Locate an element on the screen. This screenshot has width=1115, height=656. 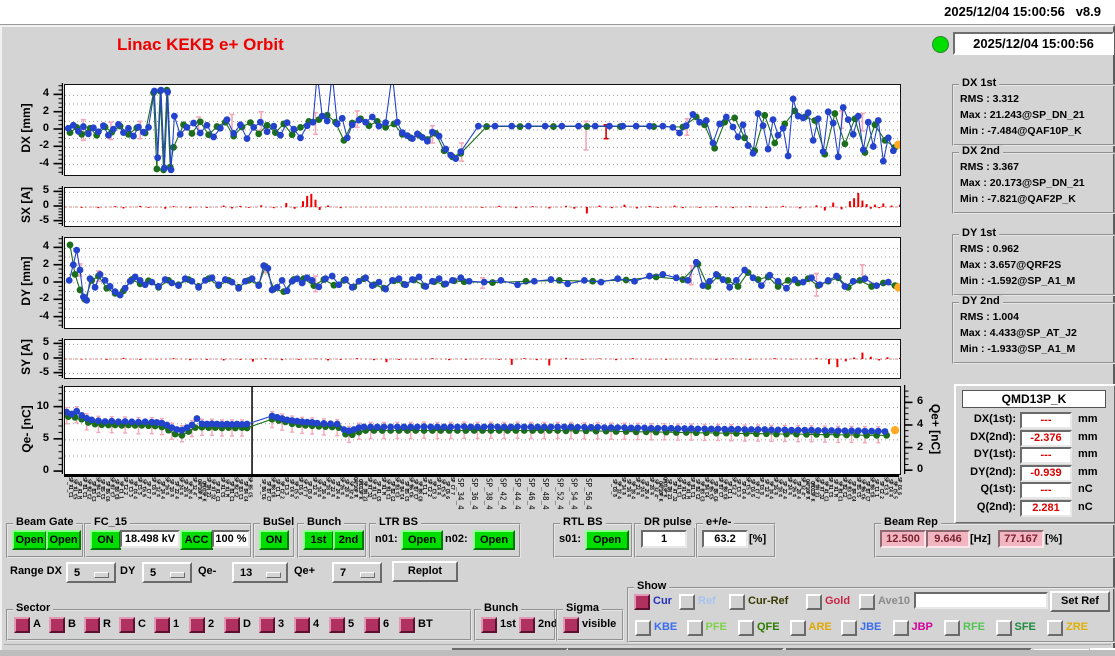
sigma-group-title: Sigma is located at coordinates (583, 608).